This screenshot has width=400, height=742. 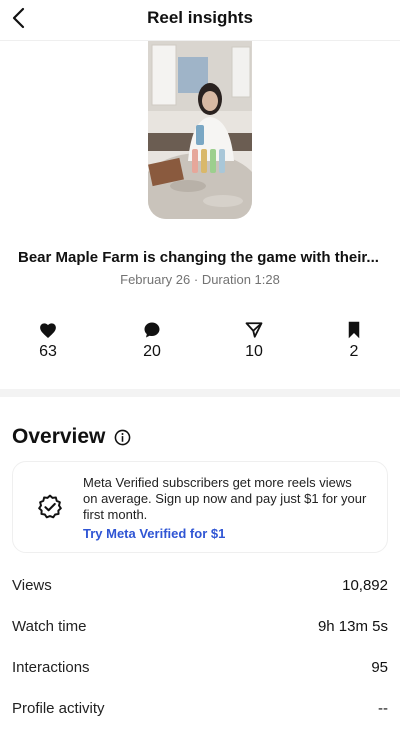 I want to click on metric-label: Interactions, so click(x=51, y=667).